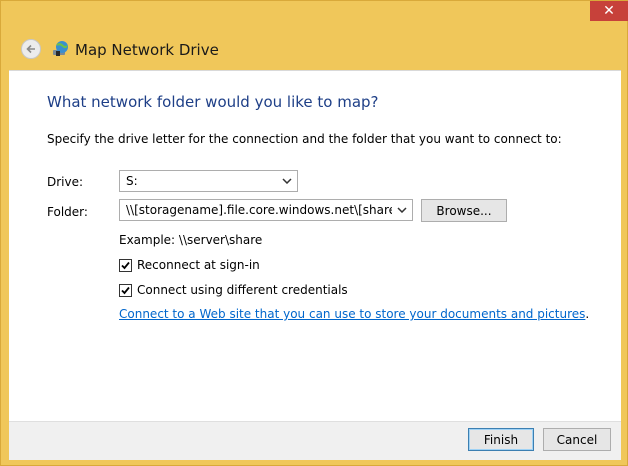 This screenshot has width=628, height=466. Describe the element at coordinates (198, 265) in the screenshot. I see `reconnect-label: Reconnect at sign-in` at that location.